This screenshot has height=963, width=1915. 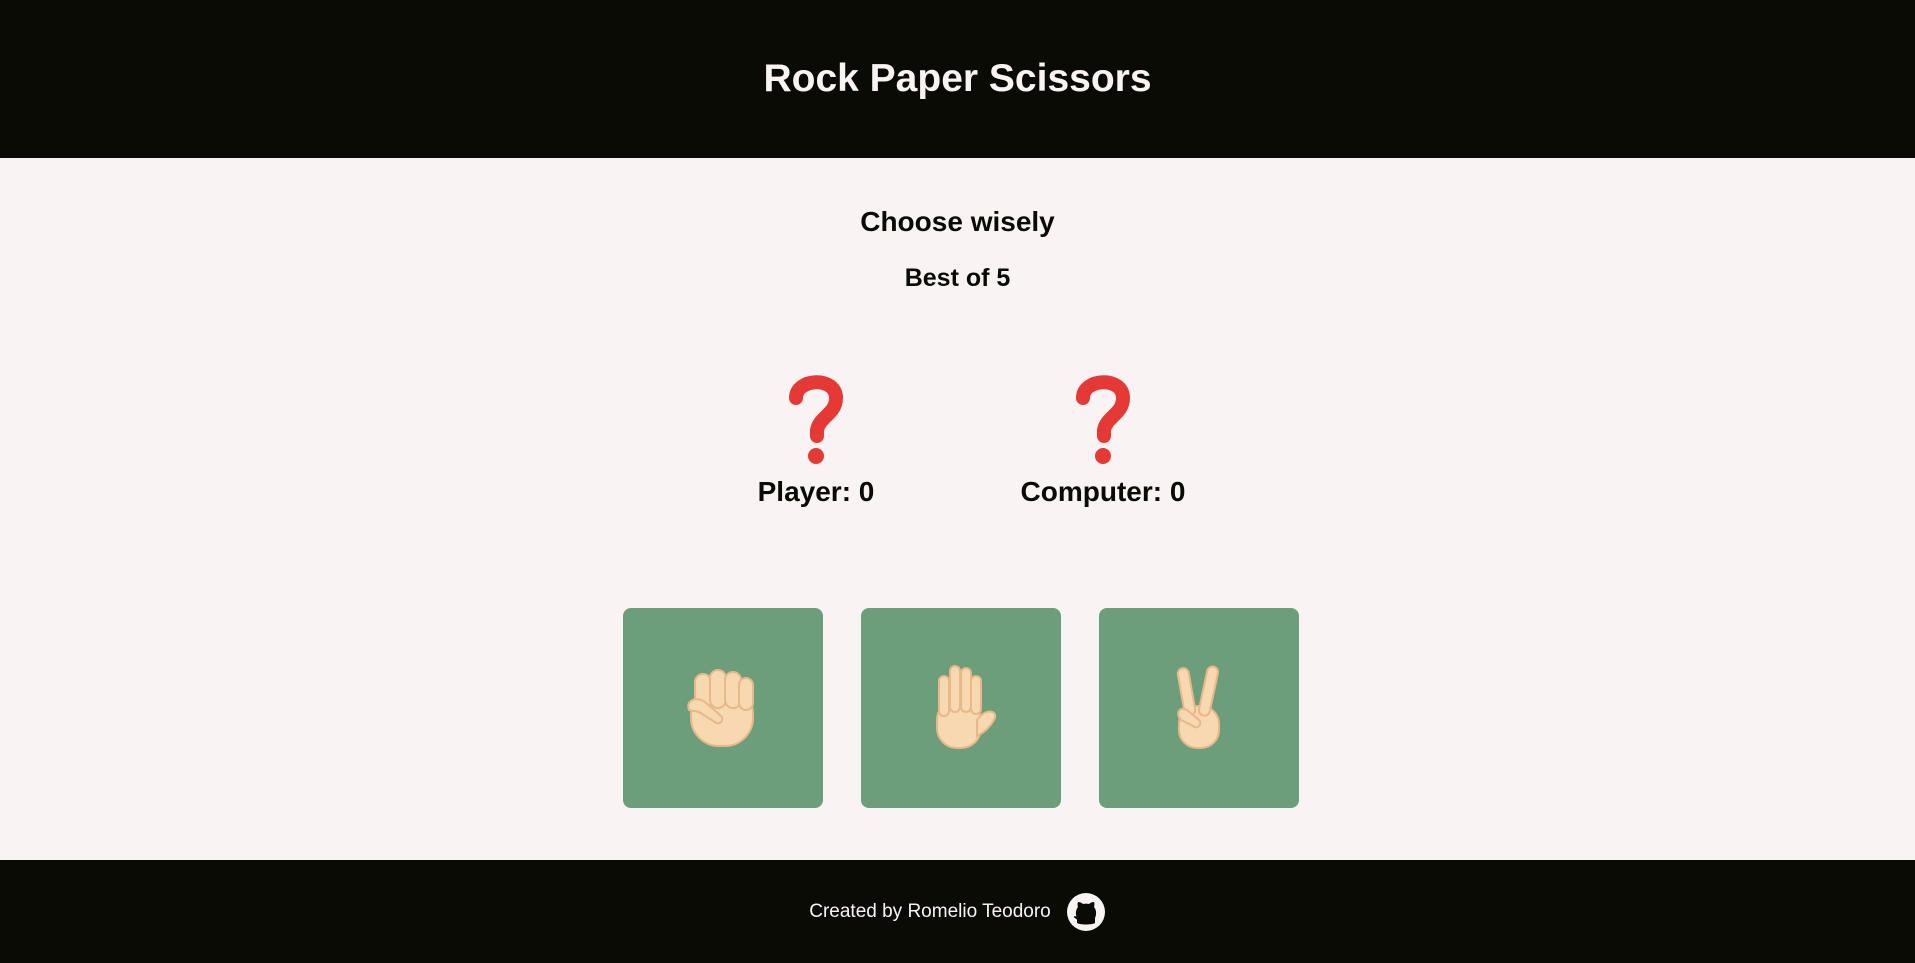 I want to click on player-panel: Player: 0, so click(x=816, y=438).